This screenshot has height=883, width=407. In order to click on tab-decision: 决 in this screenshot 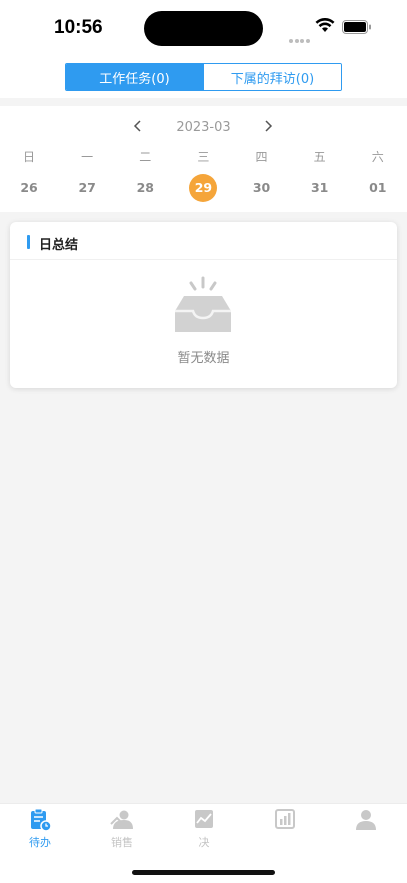, I will do `click(204, 829)`.